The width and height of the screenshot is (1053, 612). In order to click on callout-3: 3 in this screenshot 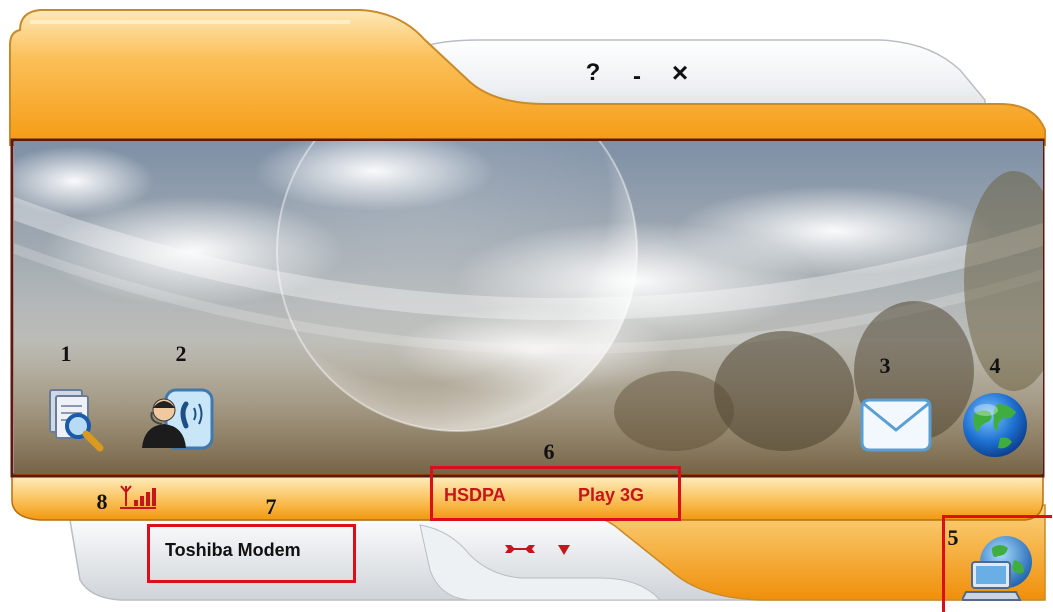, I will do `click(885, 365)`.